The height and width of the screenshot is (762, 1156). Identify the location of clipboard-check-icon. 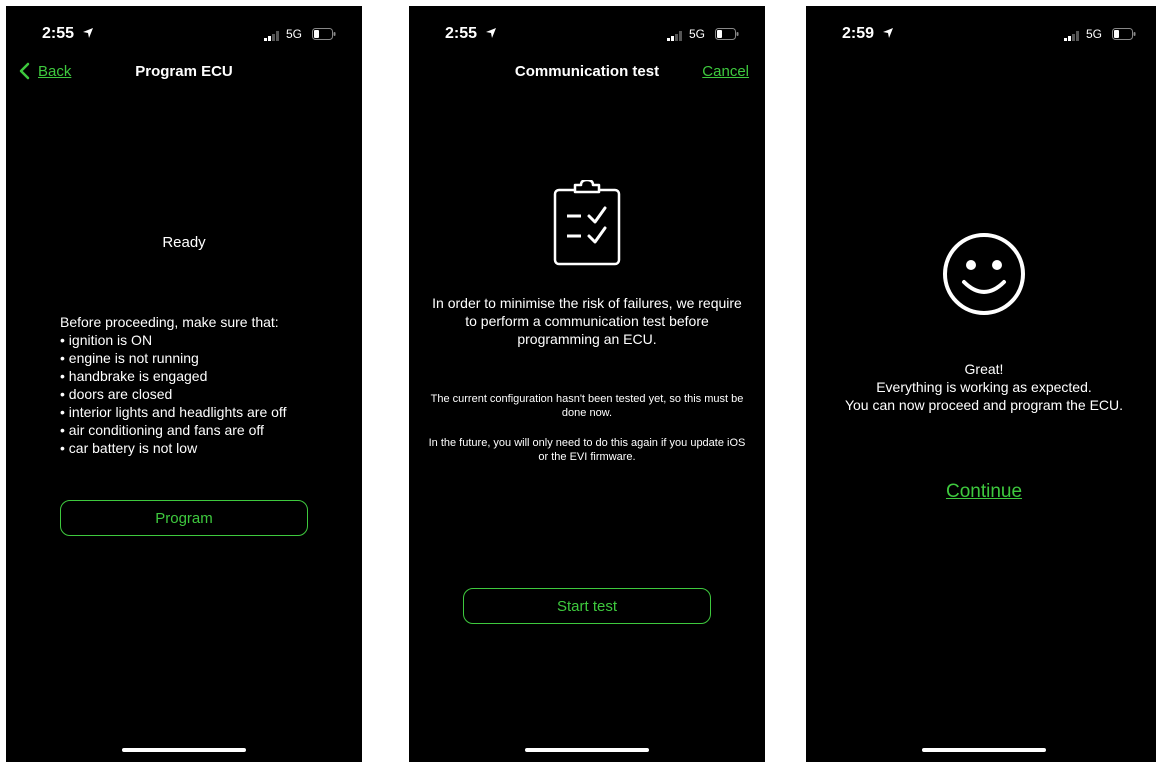
(587, 223).